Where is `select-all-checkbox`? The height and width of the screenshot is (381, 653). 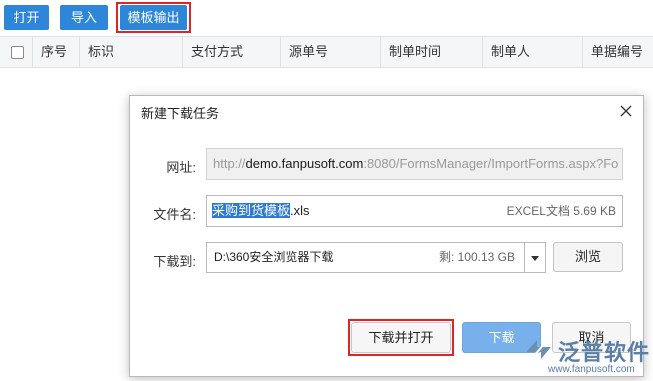 select-all-checkbox is located at coordinates (17, 52).